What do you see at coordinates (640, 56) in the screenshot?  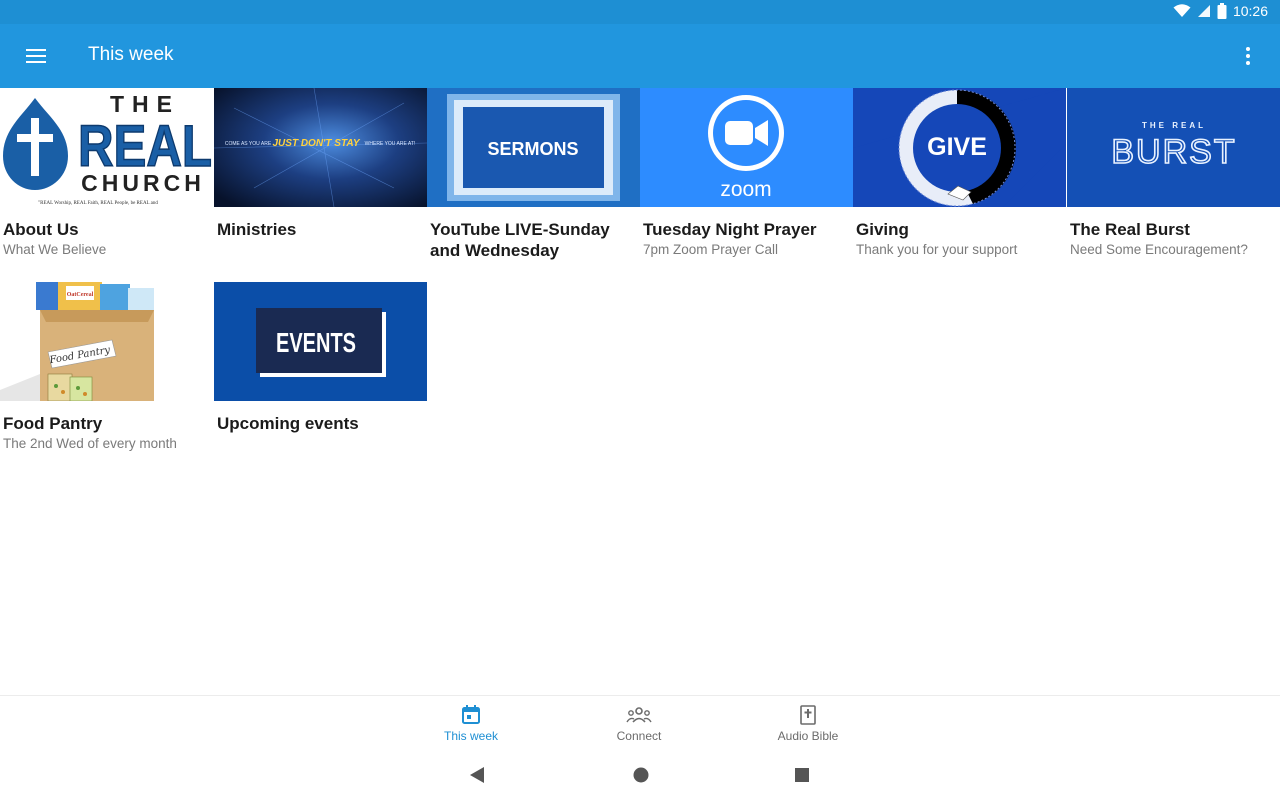 I see `app-bar: This week` at bounding box center [640, 56].